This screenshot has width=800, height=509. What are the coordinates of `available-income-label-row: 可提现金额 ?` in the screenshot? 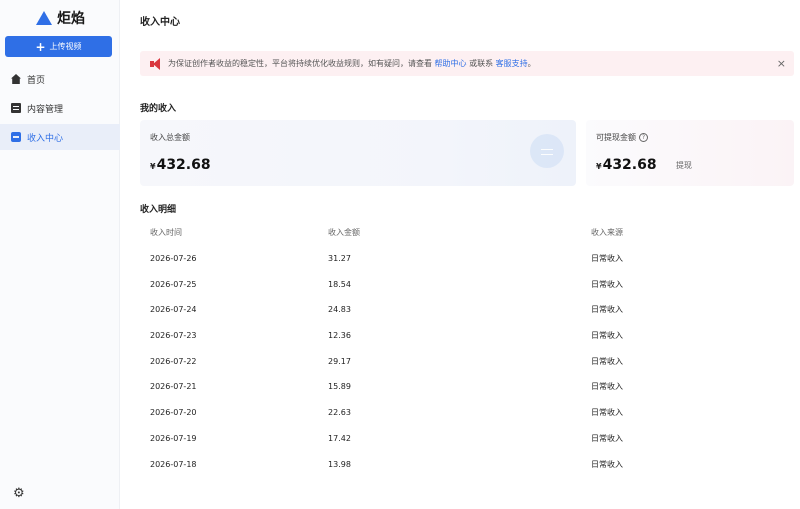 It's located at (622, 137).